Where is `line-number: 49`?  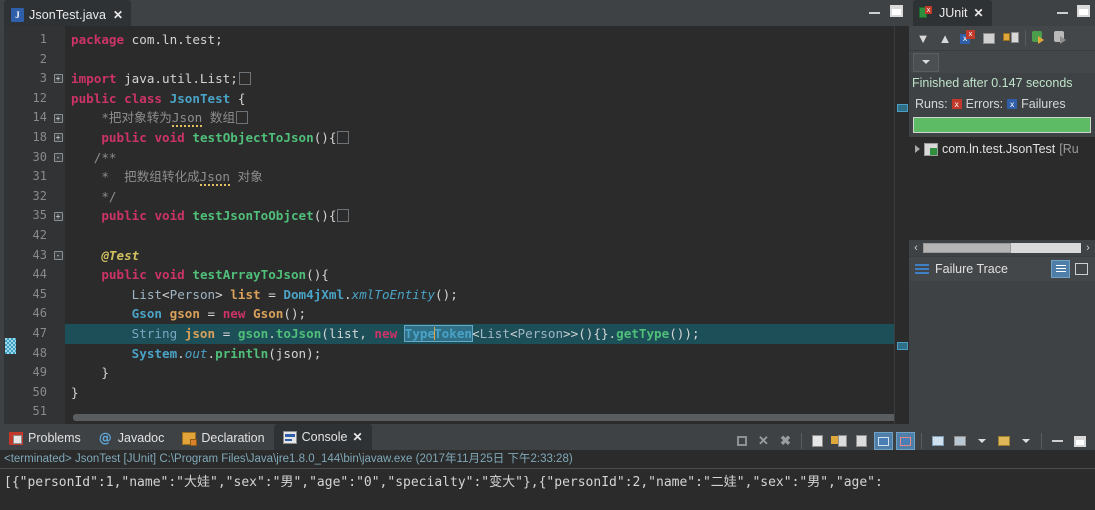 line-number: 49 is located at coordinates (39, 372).